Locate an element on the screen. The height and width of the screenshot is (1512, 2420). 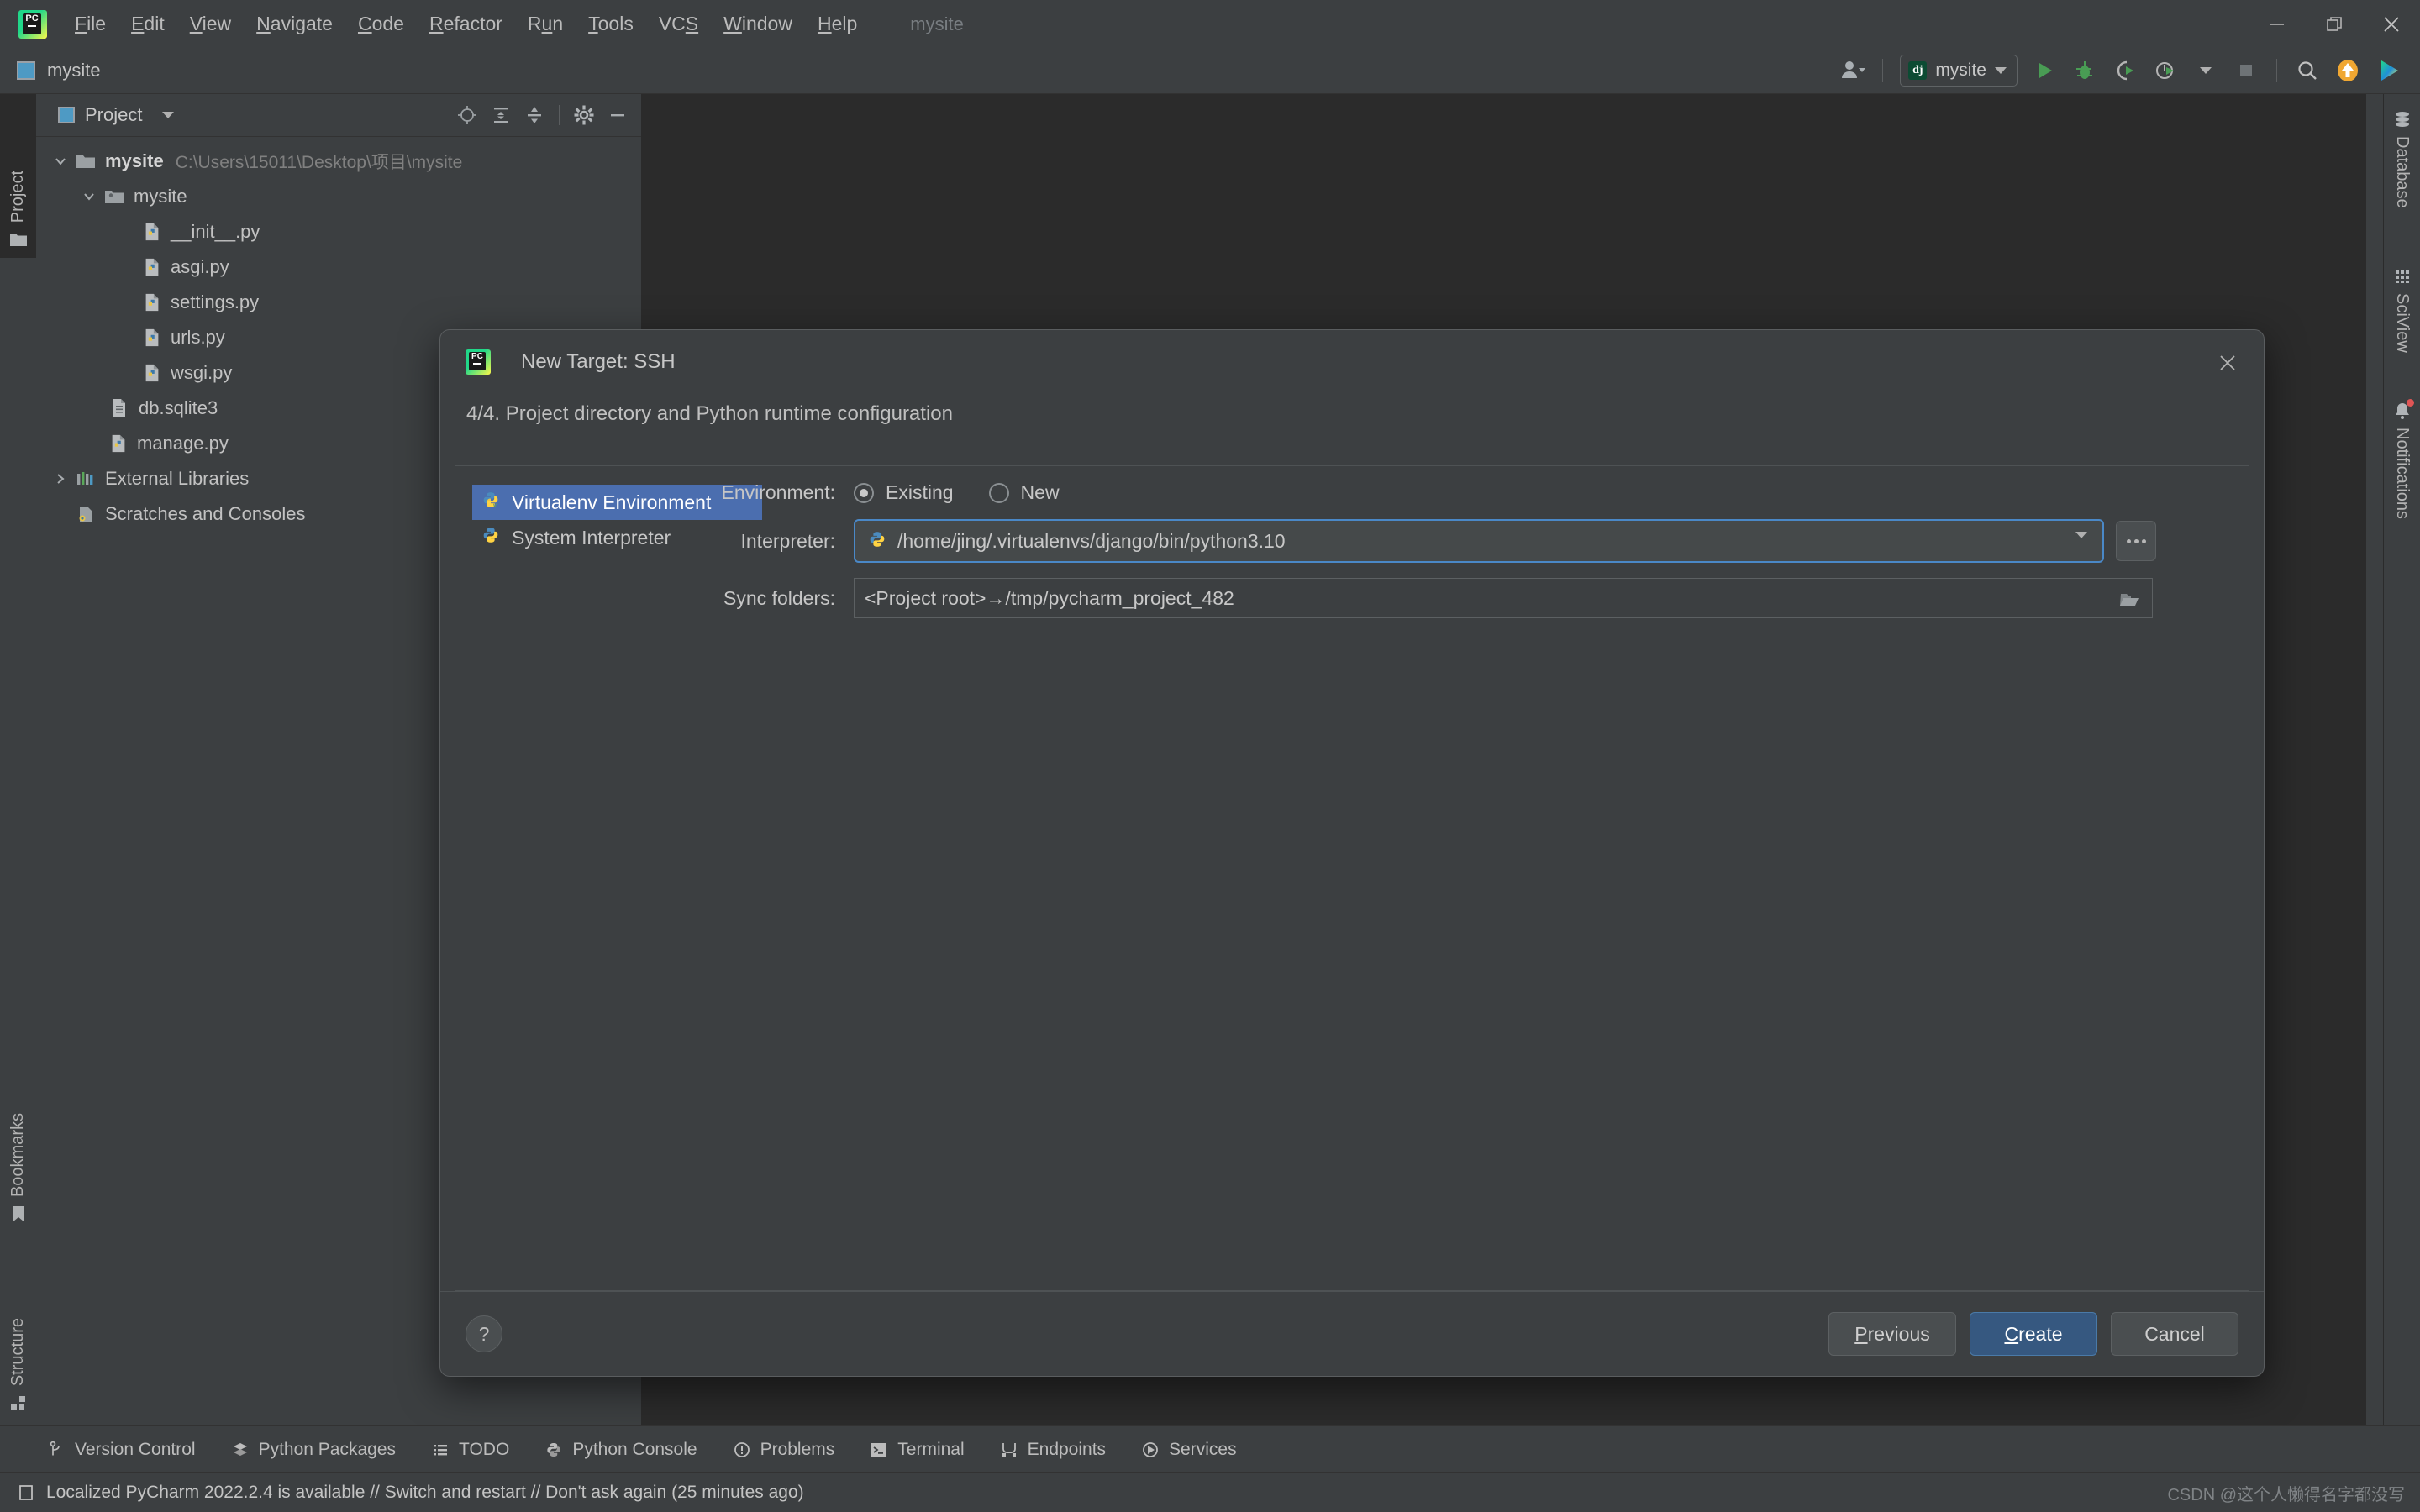
menu-window: Window is located at coordinates (758, 24).